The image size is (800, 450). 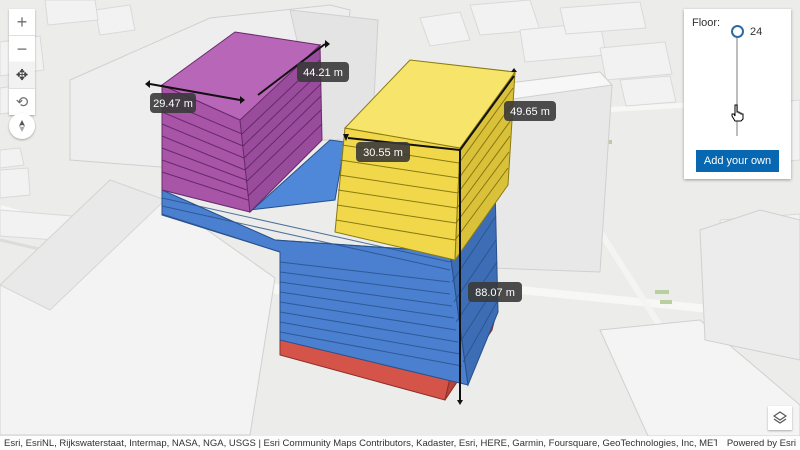 What do you see at coordinates (173, 104) in the screenshot?
I see `measure-label-1: 29.47 m` at bounding box center [173, 104].